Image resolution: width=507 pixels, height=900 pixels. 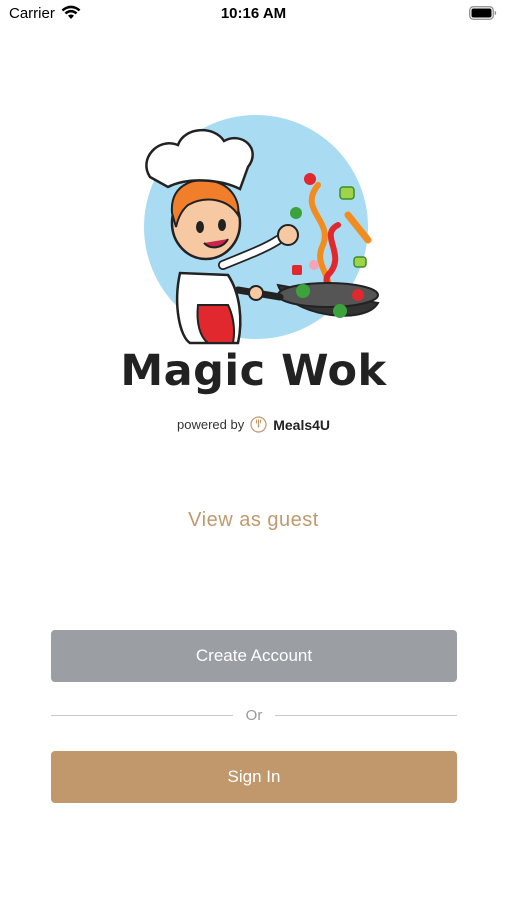 I want to click on powered-by-row: powered by Meals4U, so click(x=253, y=424).